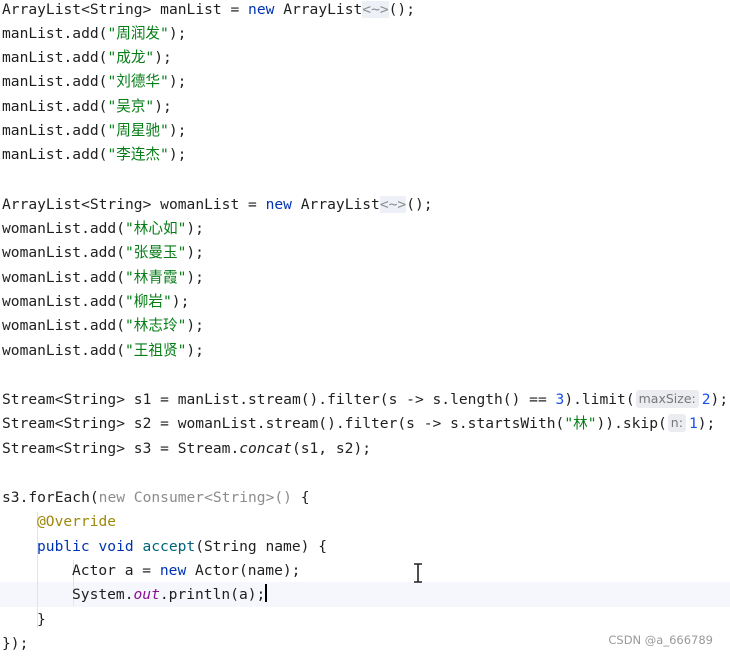 The image size is (730, 656). I want to click on code-line-man-add: manList.add("周星驰");, so click(94, 131).